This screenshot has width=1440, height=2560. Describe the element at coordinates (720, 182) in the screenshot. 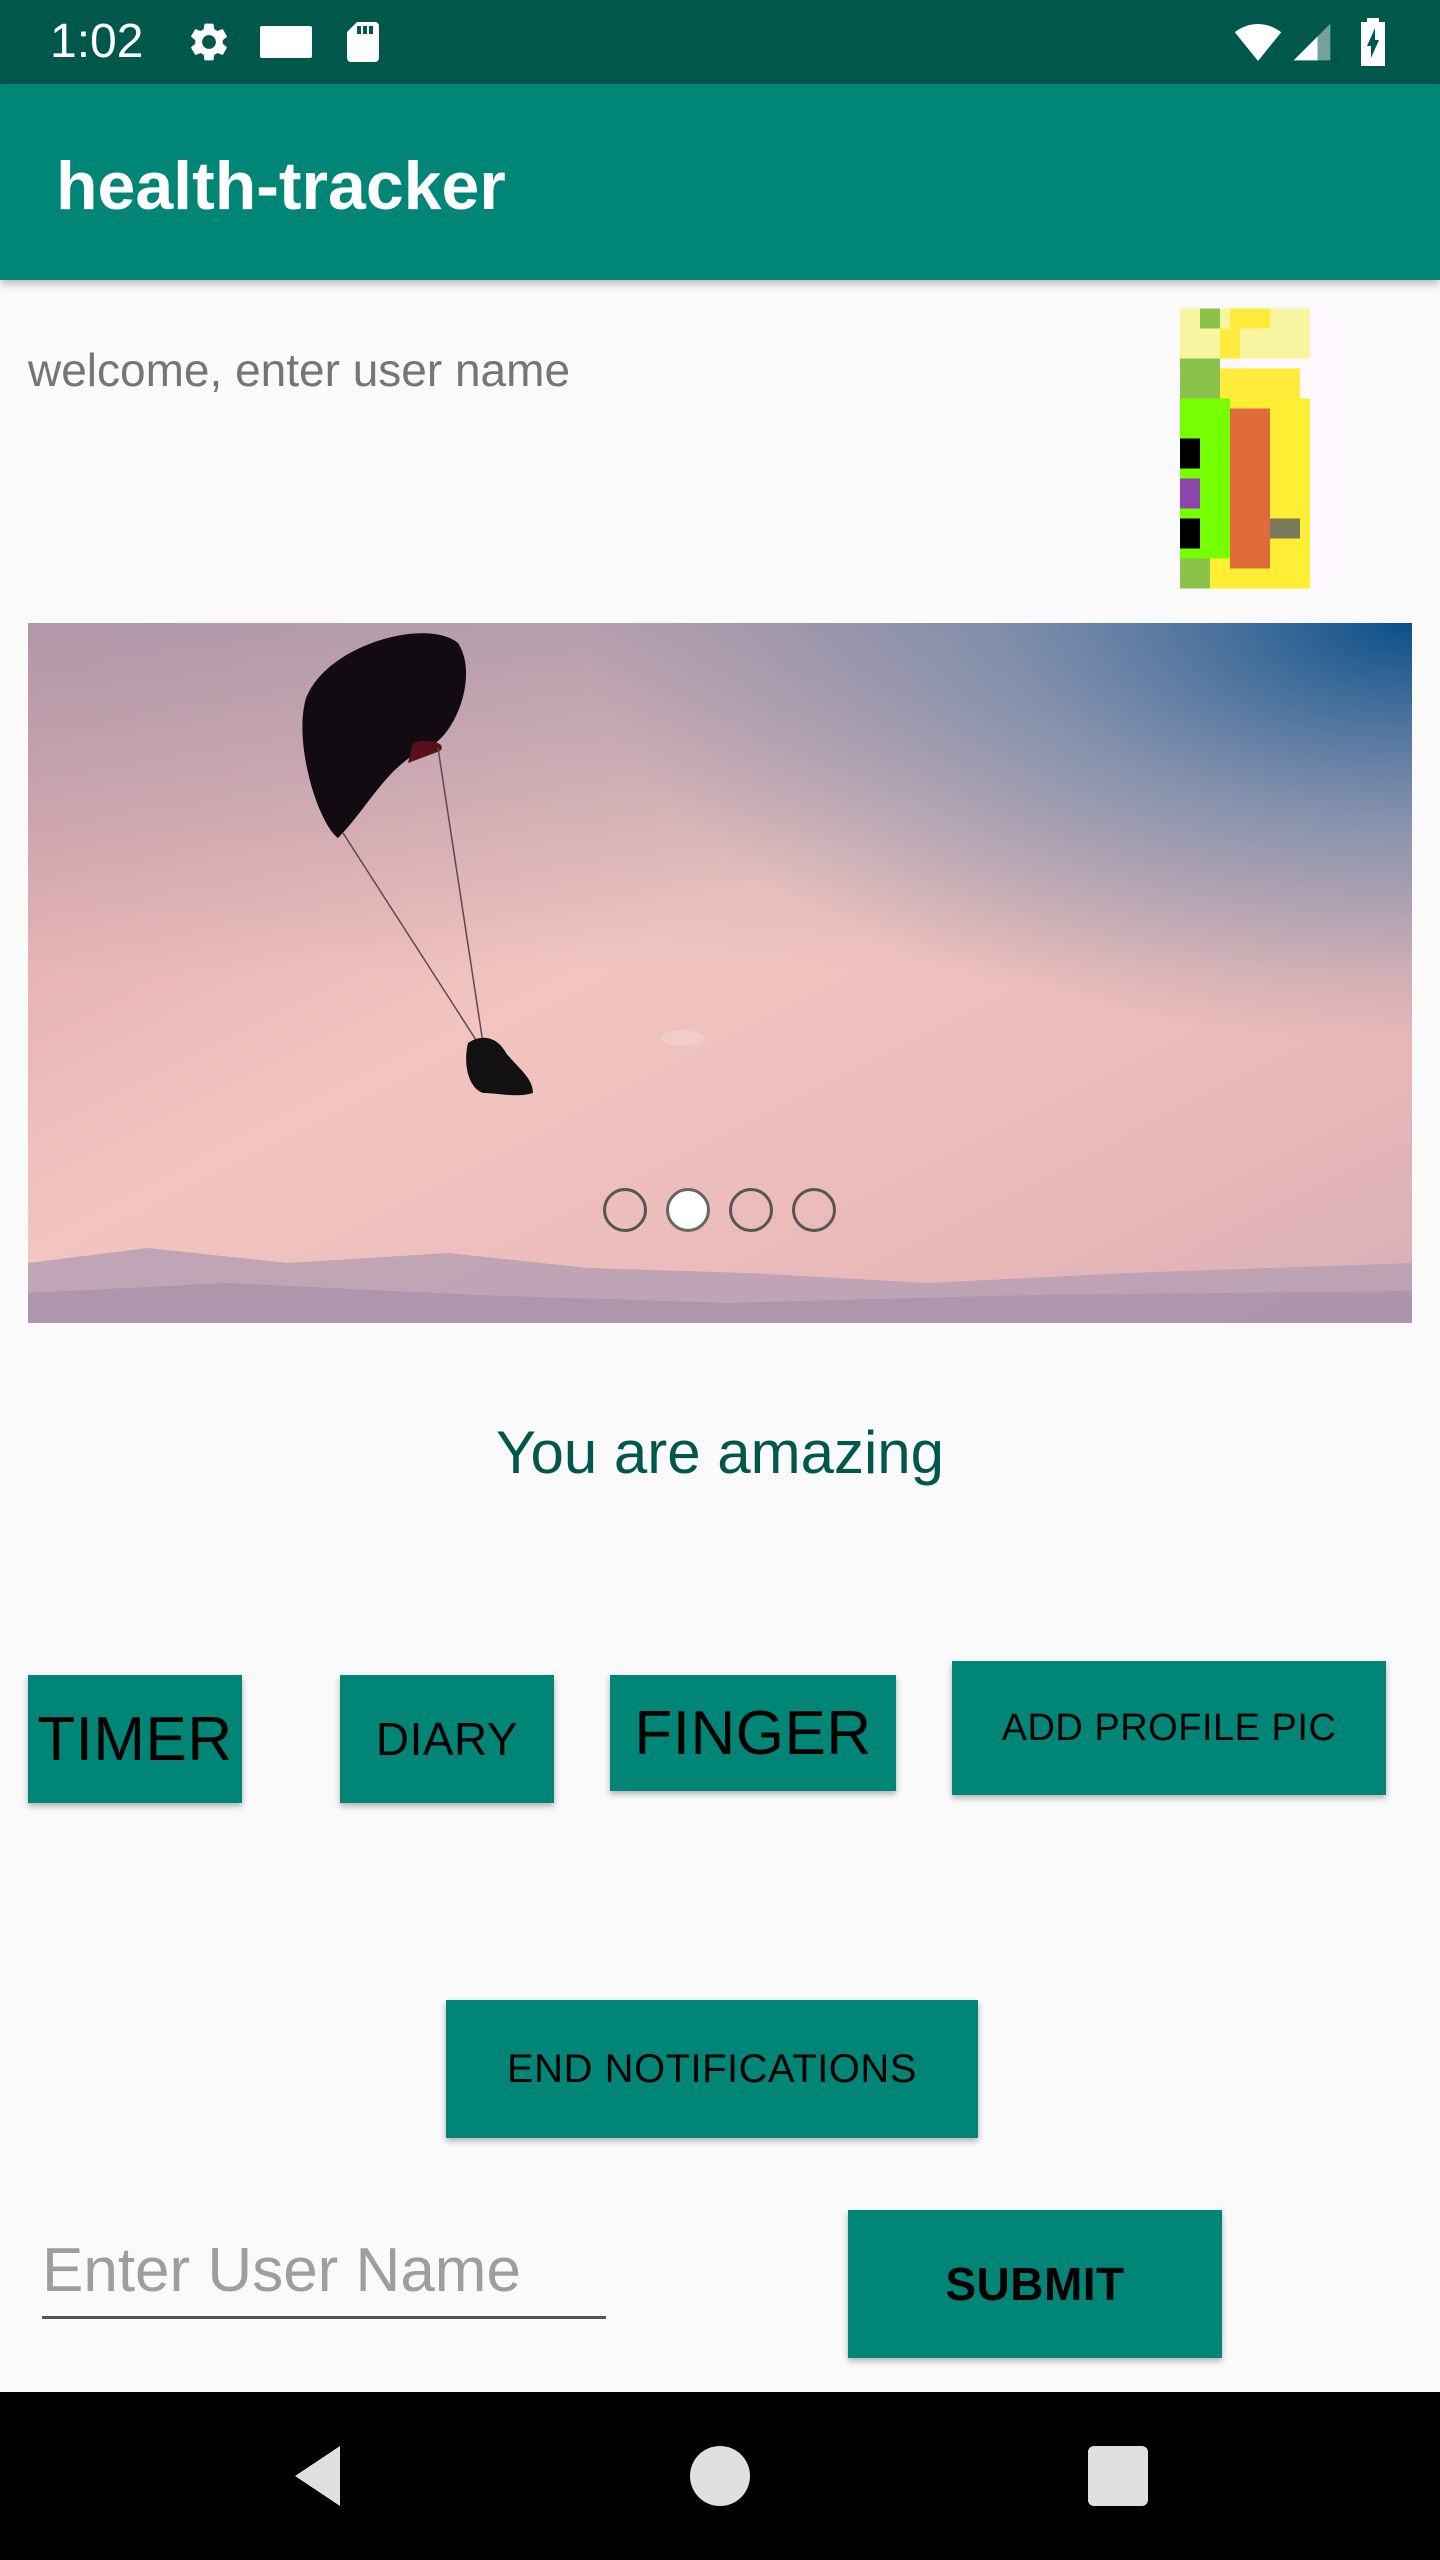

I see `app-bar: health-tracker` at that location.